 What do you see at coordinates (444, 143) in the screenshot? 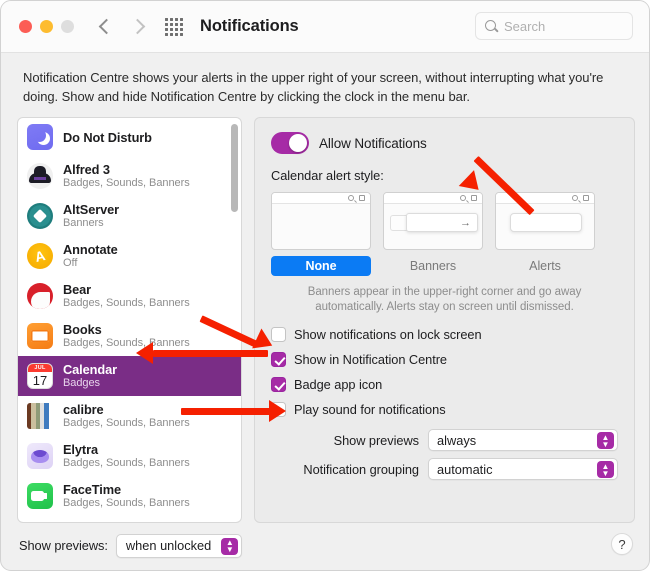
I see `allow-notifications-row: Allow Notifications` at bounding box center [444, 143].